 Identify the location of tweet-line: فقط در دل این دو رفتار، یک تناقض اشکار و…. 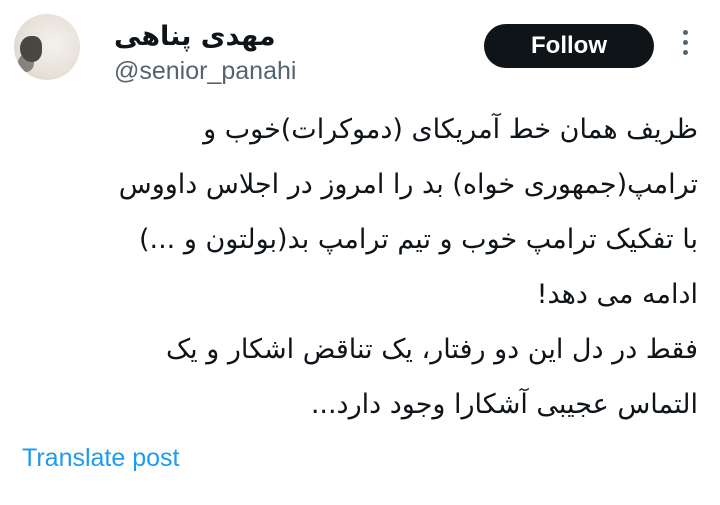
(432, 349).